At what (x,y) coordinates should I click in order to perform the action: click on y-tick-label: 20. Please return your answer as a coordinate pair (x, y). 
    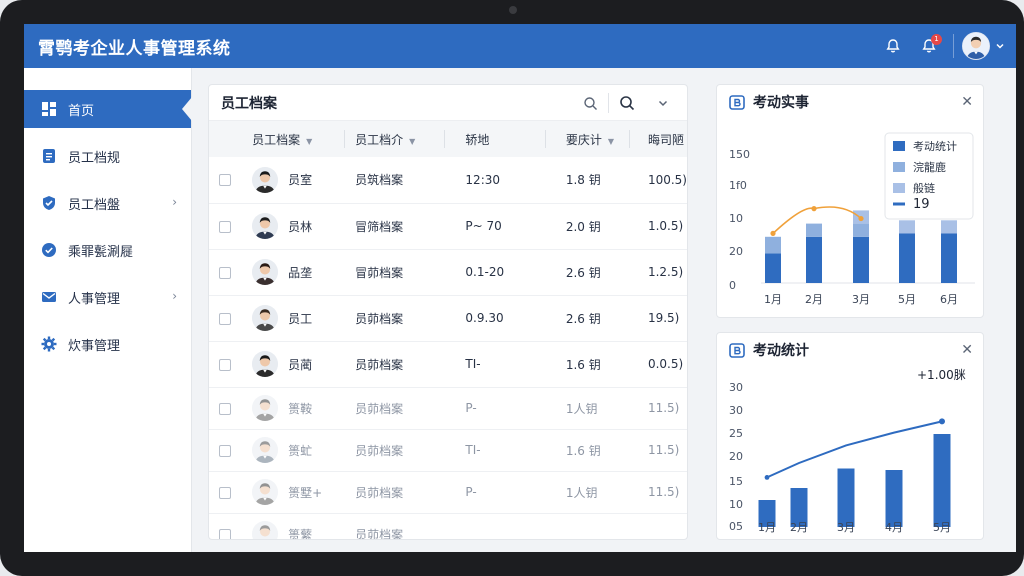
    Looking at the image, I should click on (736, 456).